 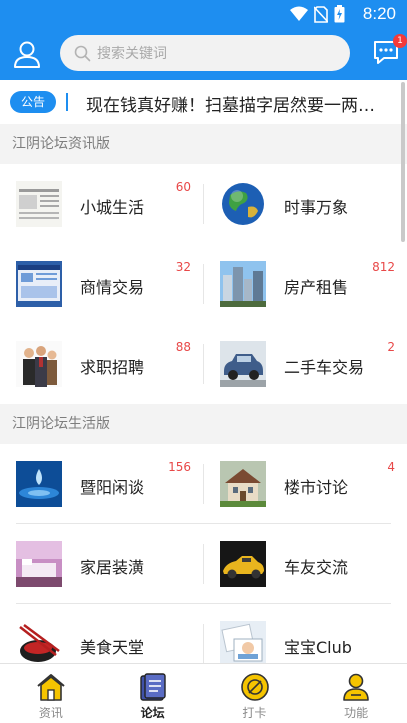 I want to click on forum-row: 求职招聘 88 二手车交易 2, so click(x=203, y=364).